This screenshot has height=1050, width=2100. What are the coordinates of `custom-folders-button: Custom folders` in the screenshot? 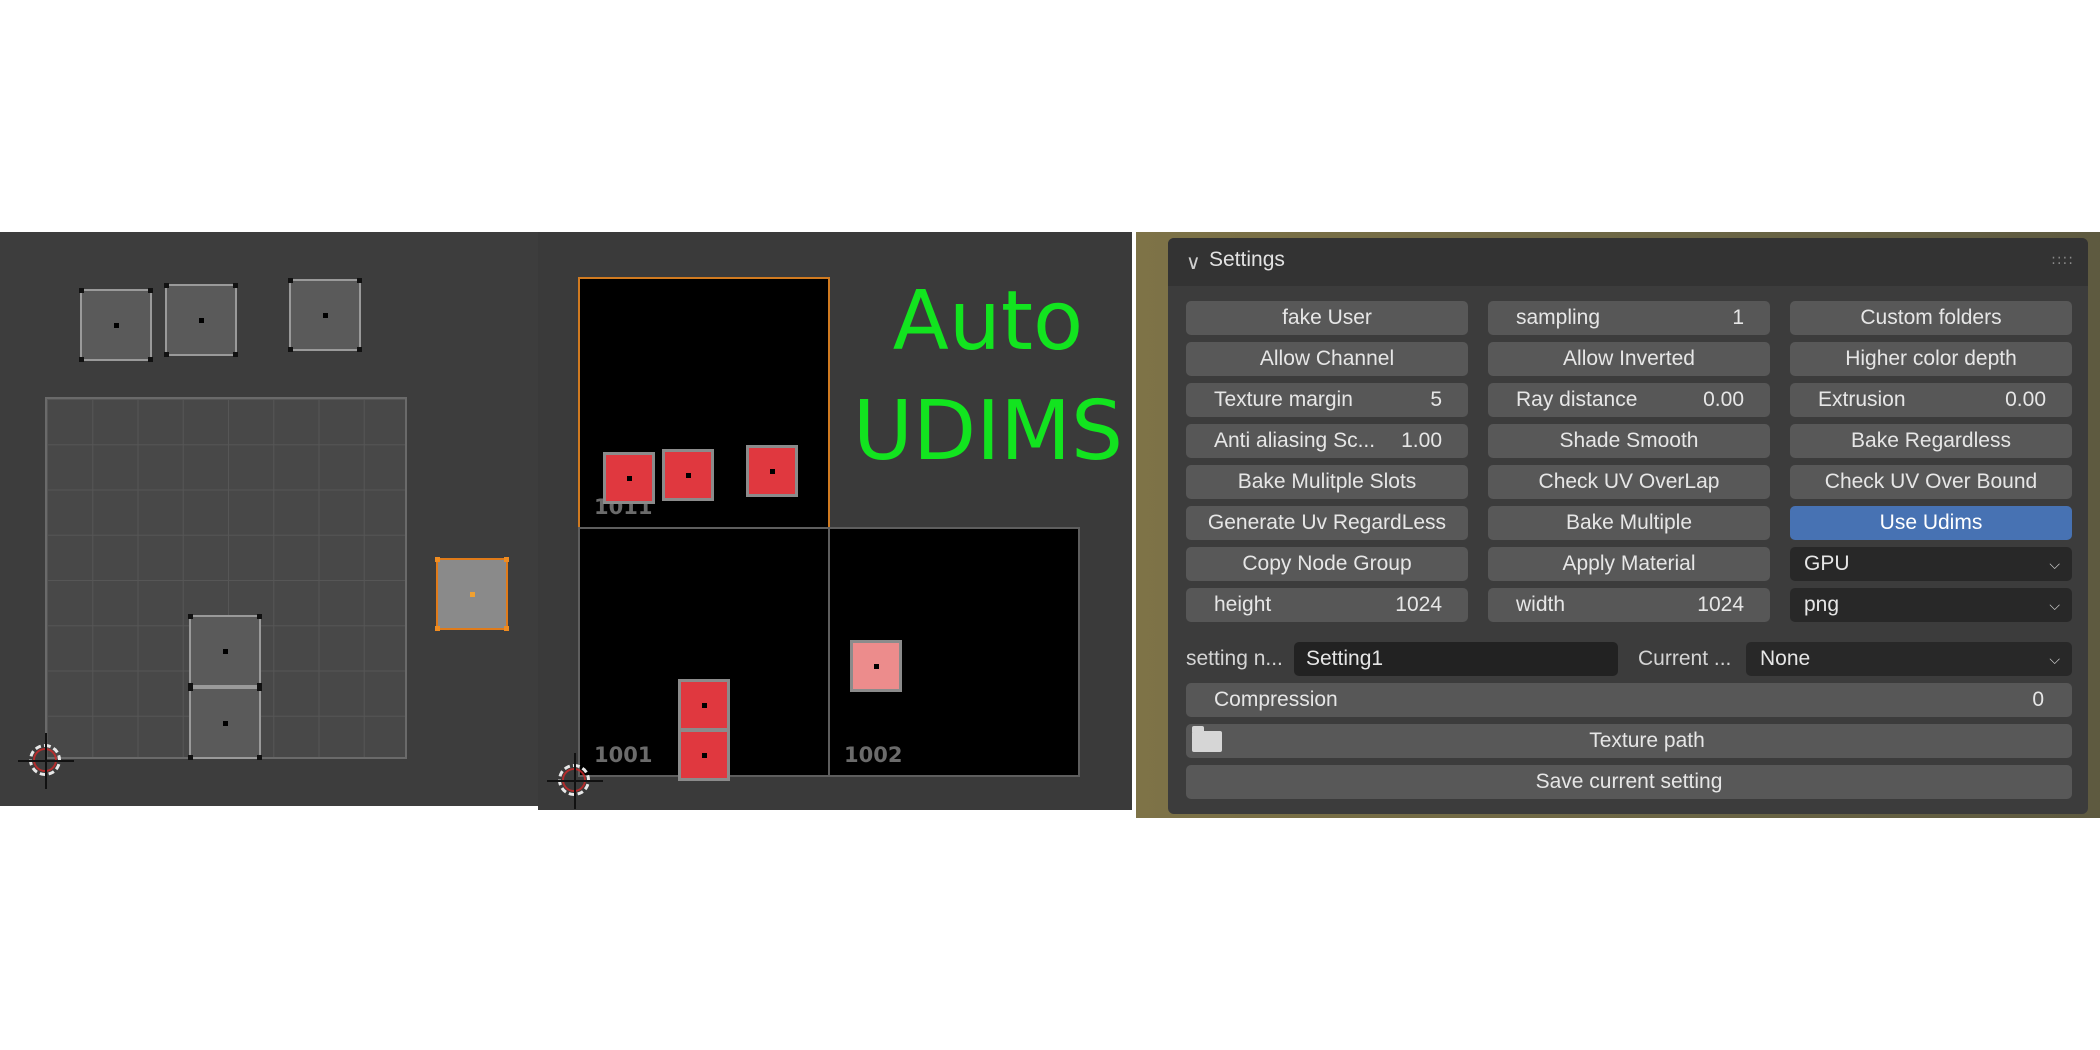 It's located at (1931, 318).